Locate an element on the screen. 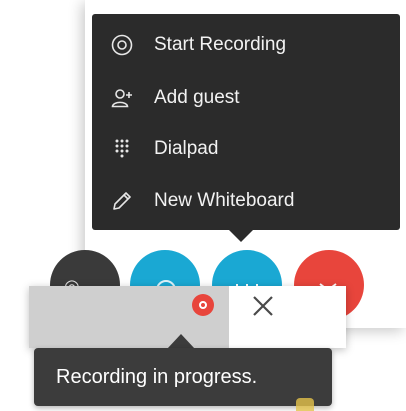 The width and height of the screenshot is (406, 411). menu-item-label: New Whiteboard is located at coordinates (224, 200).